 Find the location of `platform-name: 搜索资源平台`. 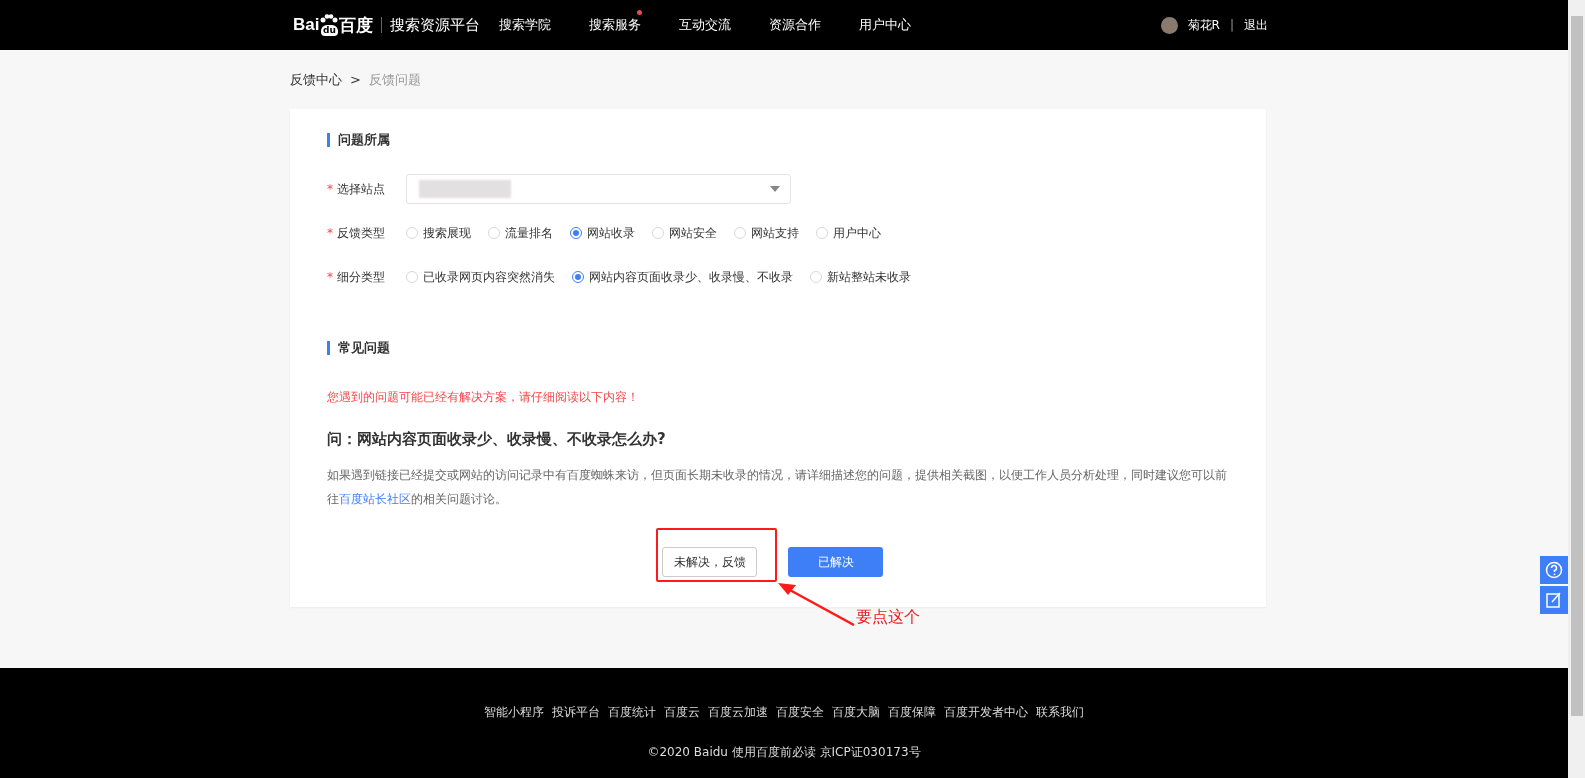

platform-name: 搜索资源平台 is located at coordinates (435, 25).